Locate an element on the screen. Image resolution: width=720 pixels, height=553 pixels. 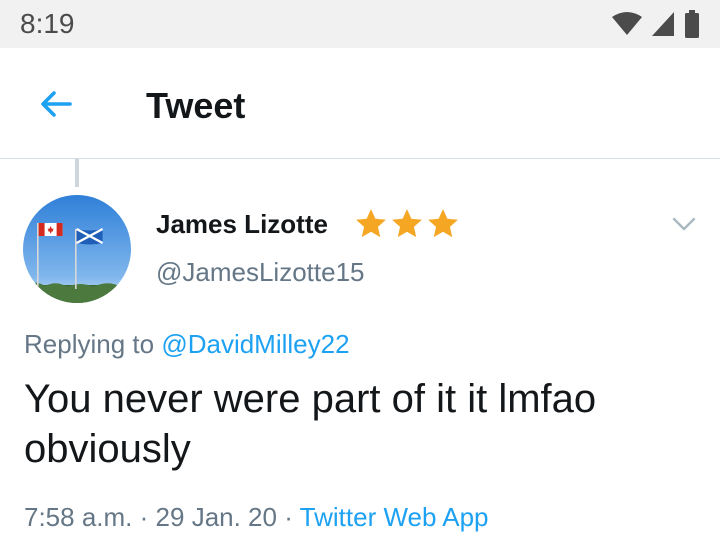
tweet-source-link: Twitter Web App is located at coordinates (394, 517).